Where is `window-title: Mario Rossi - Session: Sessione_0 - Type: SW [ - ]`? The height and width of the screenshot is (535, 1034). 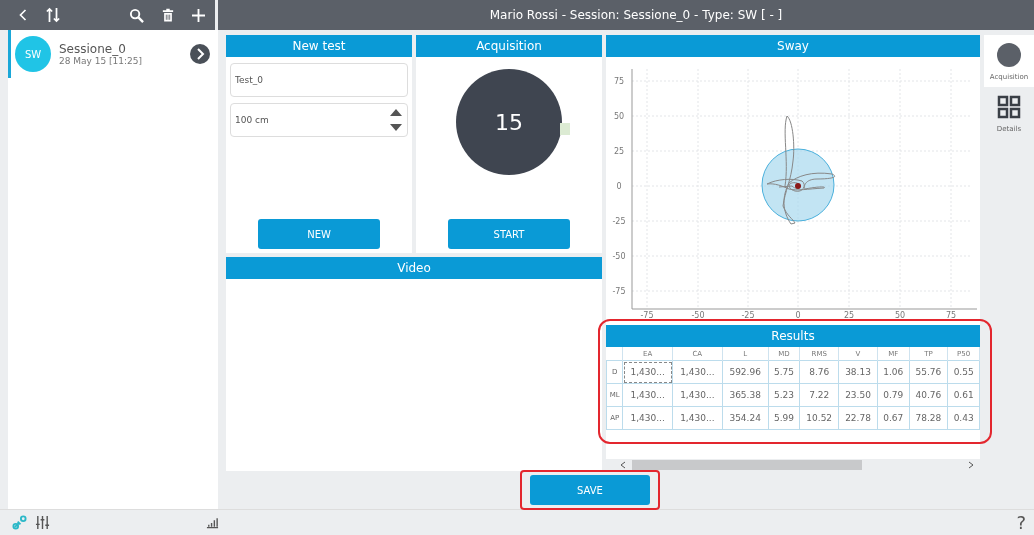 window-title: Mario Rossi - Session: Sessione_0 - Type: SW [ - ] is located at coordinates (636, 15).